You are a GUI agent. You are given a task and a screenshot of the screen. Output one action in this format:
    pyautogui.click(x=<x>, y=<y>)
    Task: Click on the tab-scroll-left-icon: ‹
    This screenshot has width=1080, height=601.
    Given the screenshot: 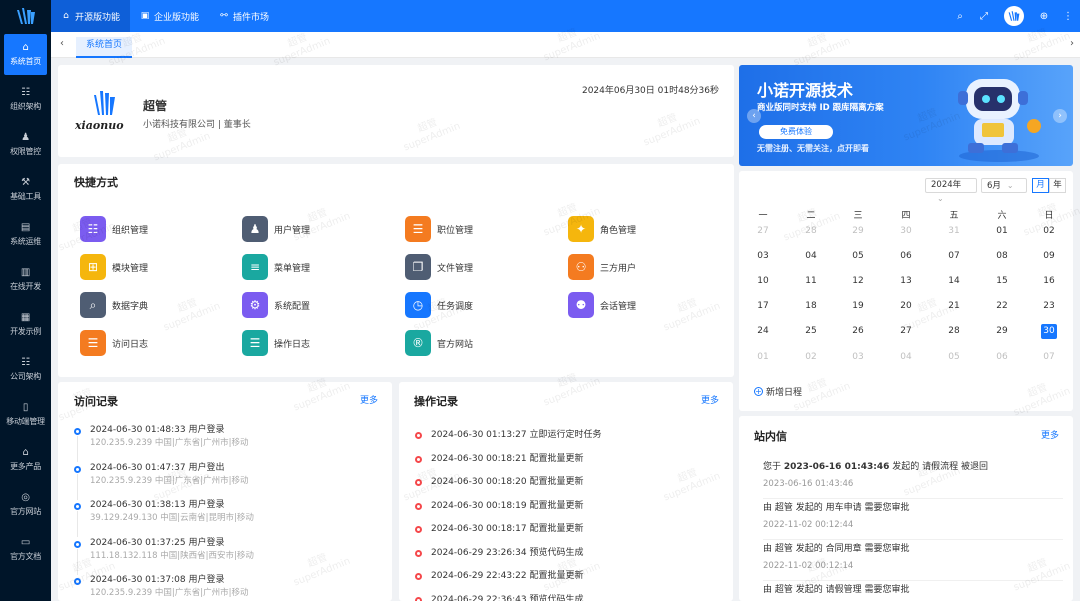 What is the action you would take?
    pyautogui.click(x=62, y=43)
    